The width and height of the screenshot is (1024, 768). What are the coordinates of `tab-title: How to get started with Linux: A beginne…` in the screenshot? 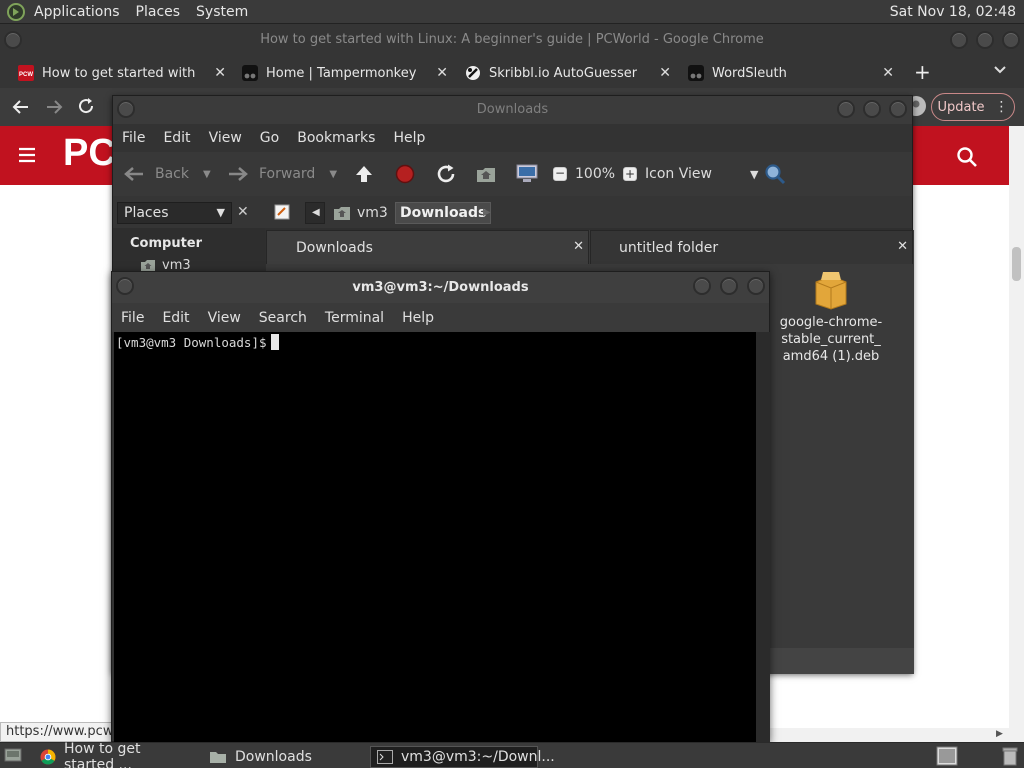 It's located at (119, 73).